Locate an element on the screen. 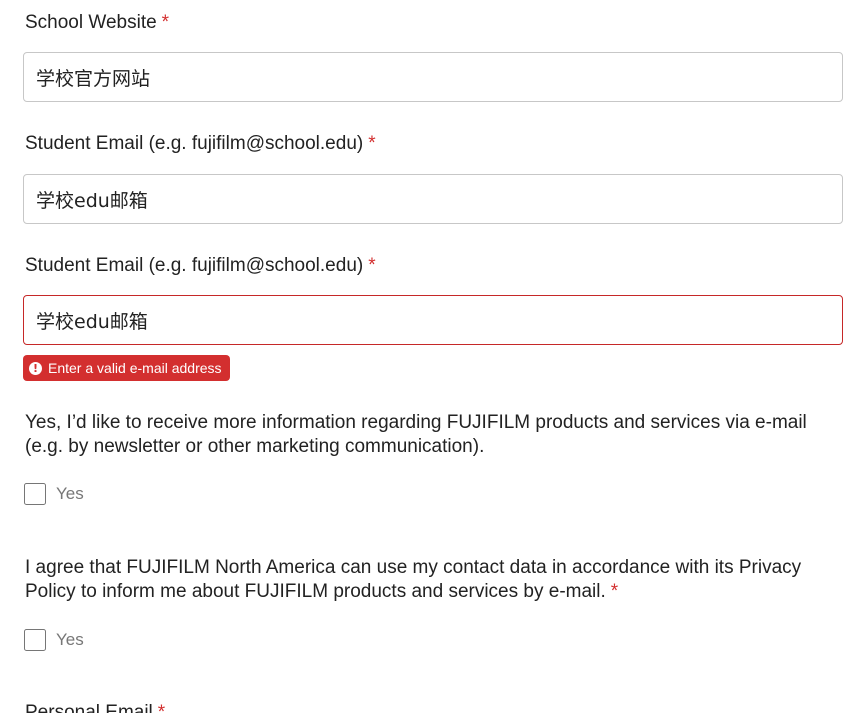 This screenshot has height=713, width=863. personal-email-label: Personal Email * is located at coordinates (95, 707).